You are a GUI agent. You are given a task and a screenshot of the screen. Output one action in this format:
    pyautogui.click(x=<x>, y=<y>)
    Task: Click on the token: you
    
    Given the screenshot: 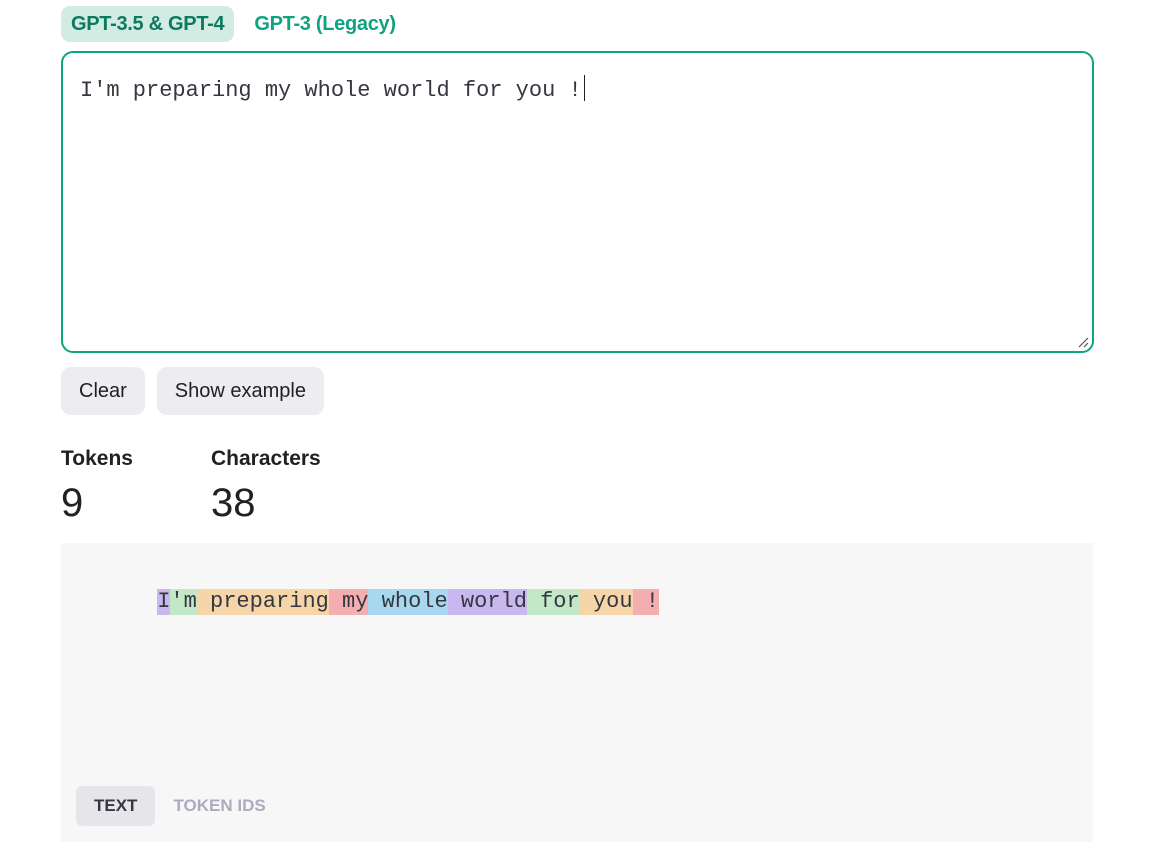 What is the action you would take?
    pyautogui.click(x=606, y=602)
    